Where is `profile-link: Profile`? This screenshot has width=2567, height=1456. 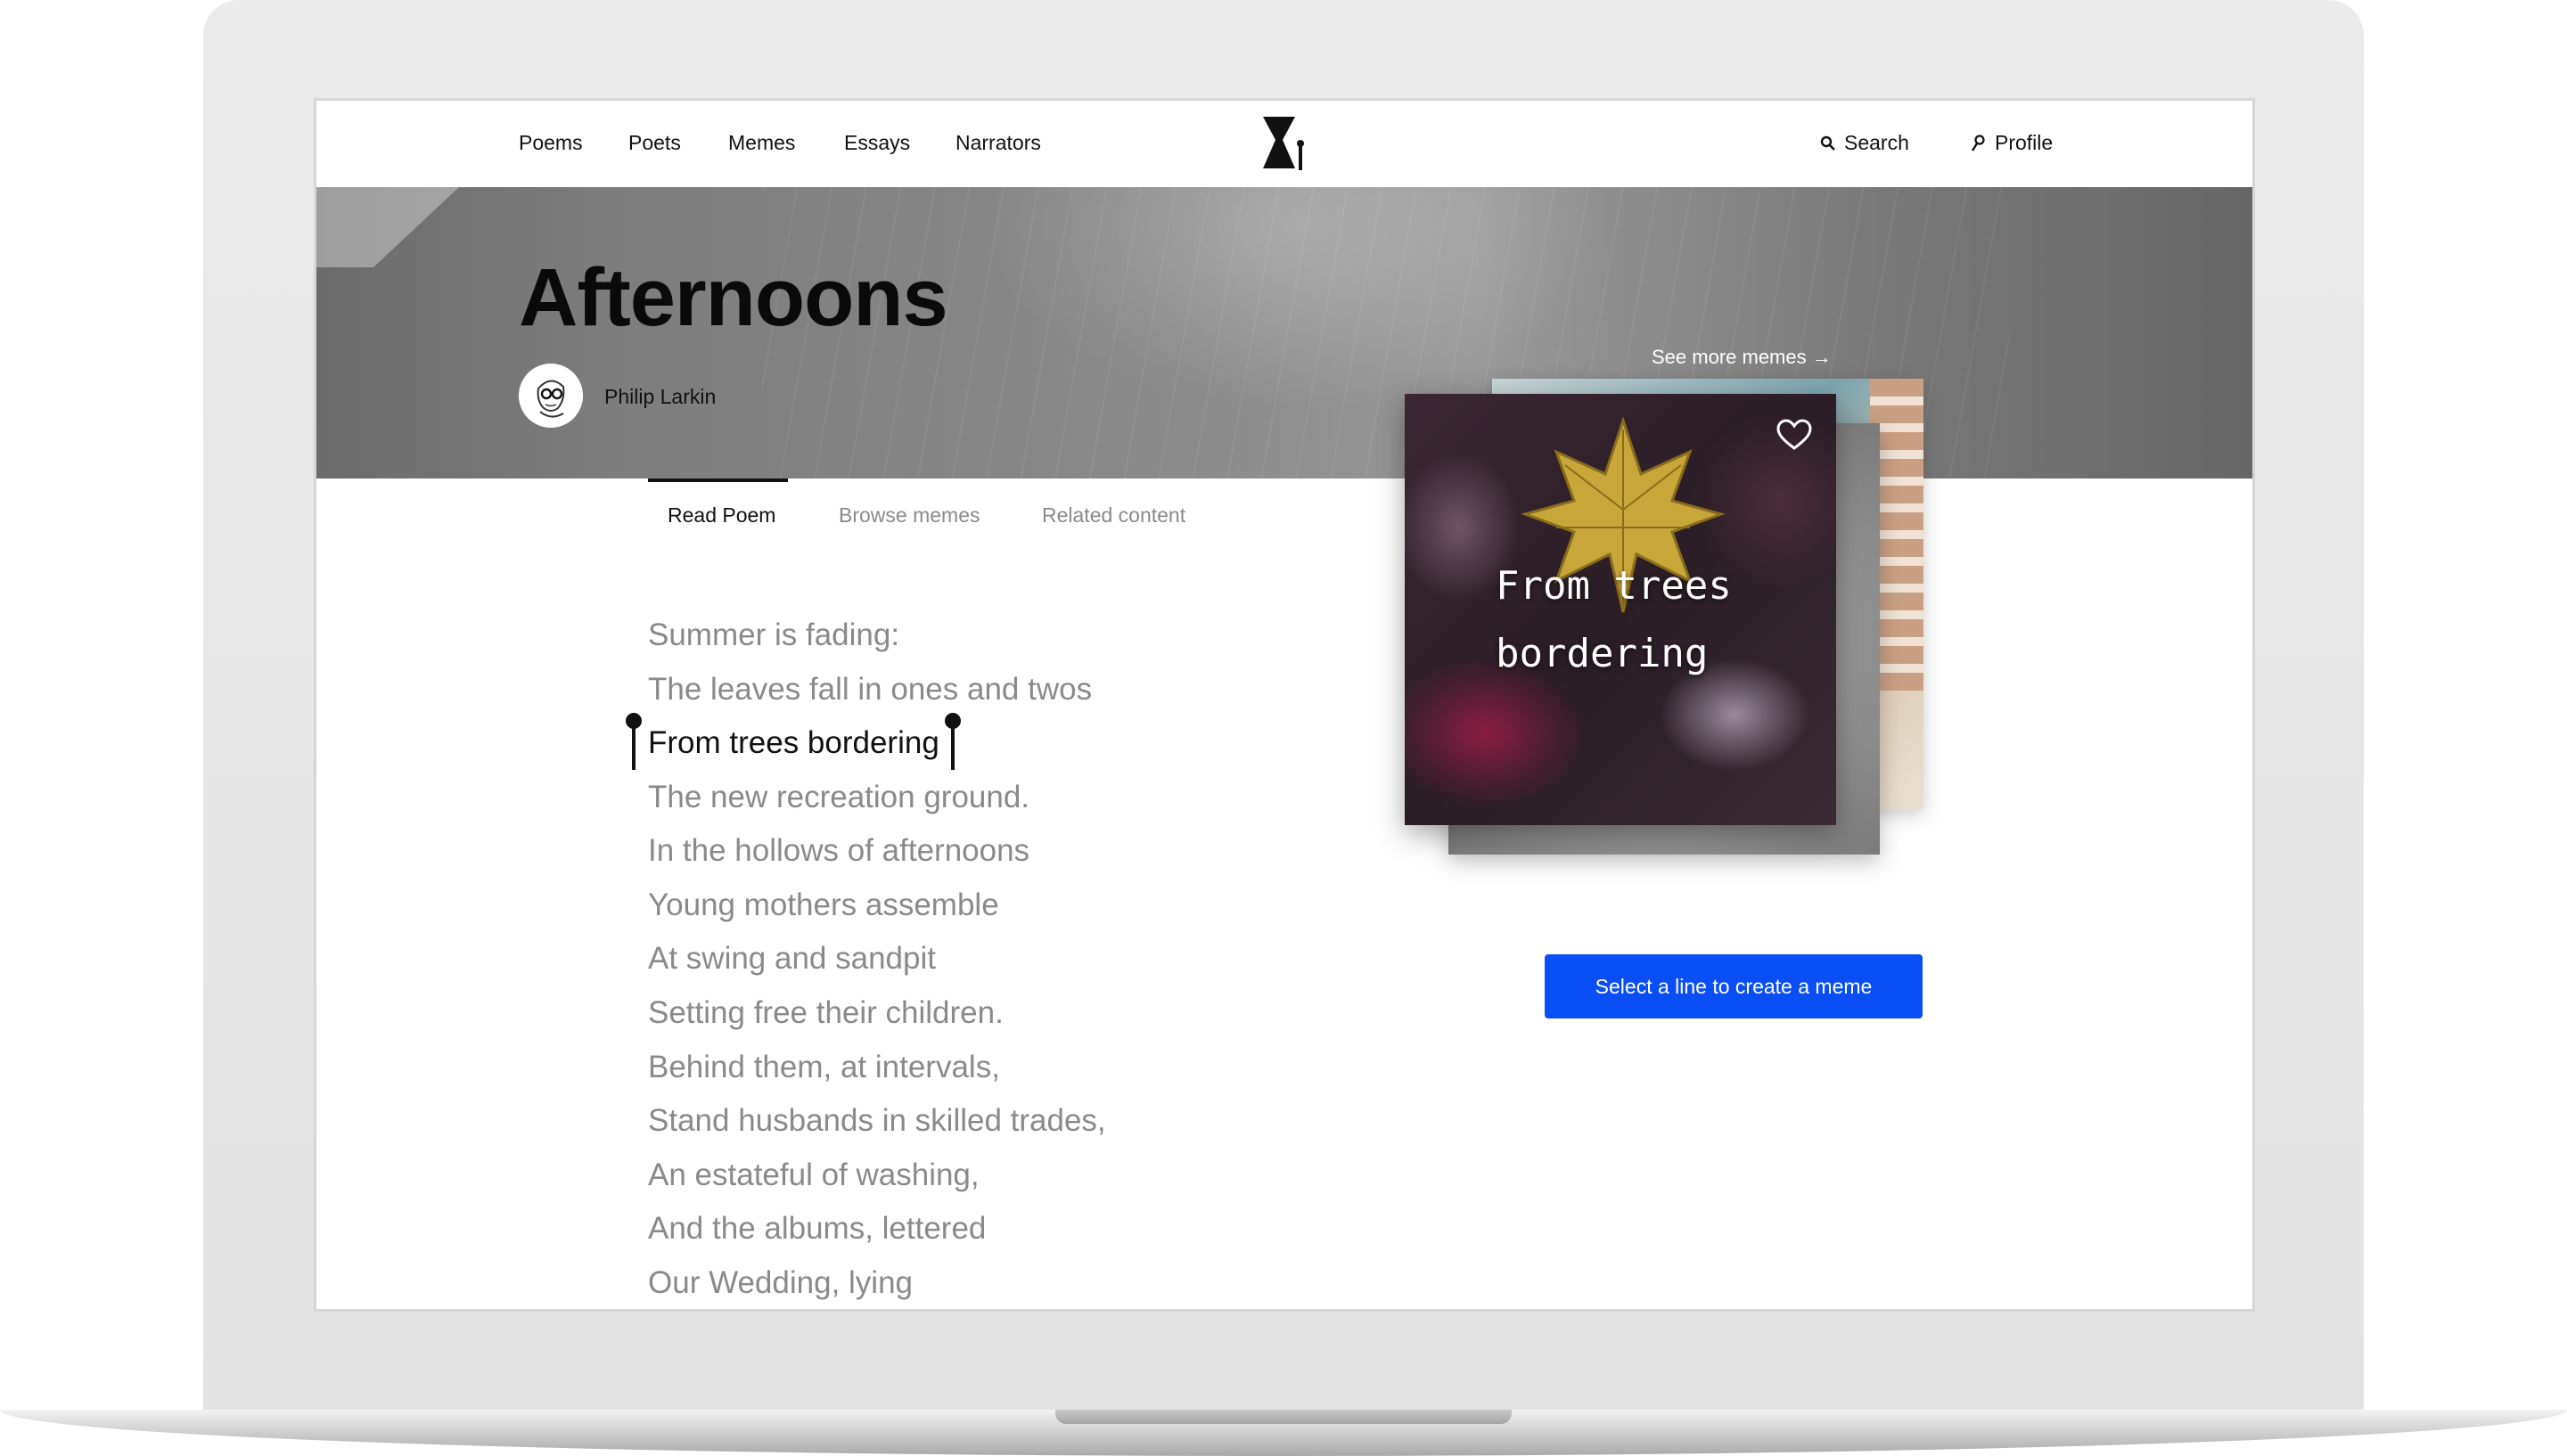 profile-link: Profile is located at coordinates (2012, 143).